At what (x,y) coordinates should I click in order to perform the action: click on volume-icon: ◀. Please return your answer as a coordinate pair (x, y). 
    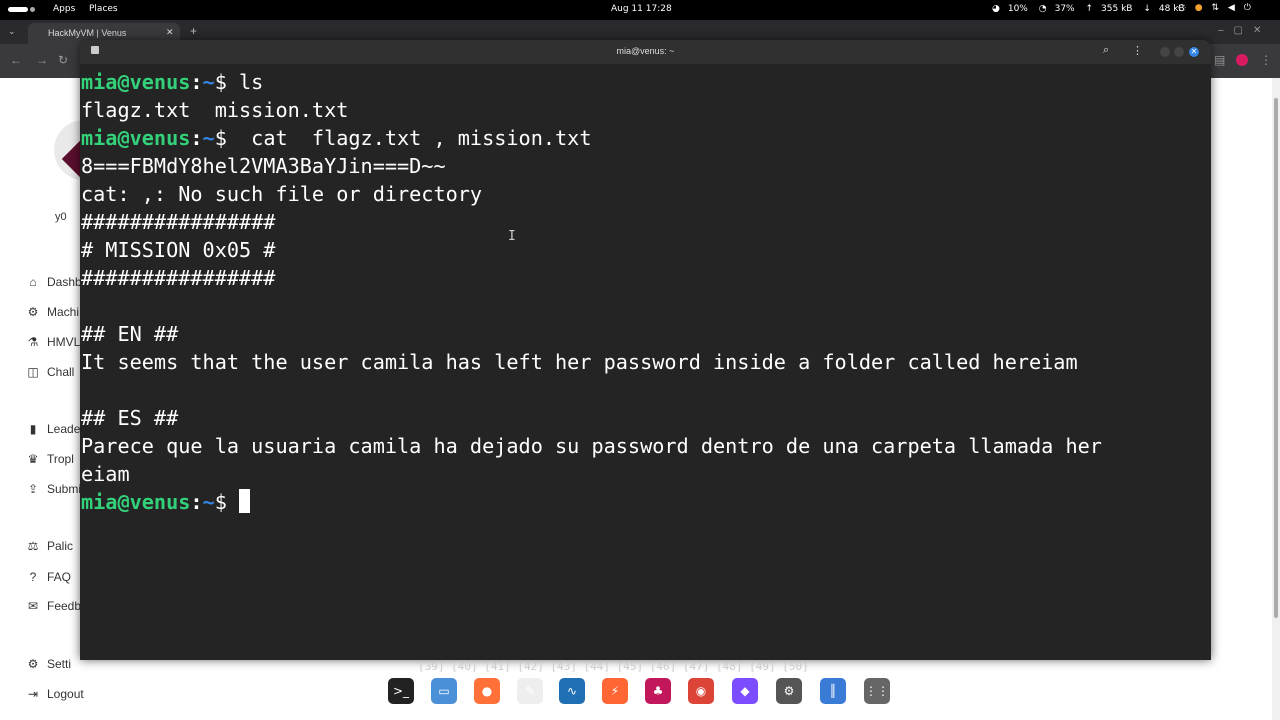
    Looking at the image, I should click on (1231, 8).